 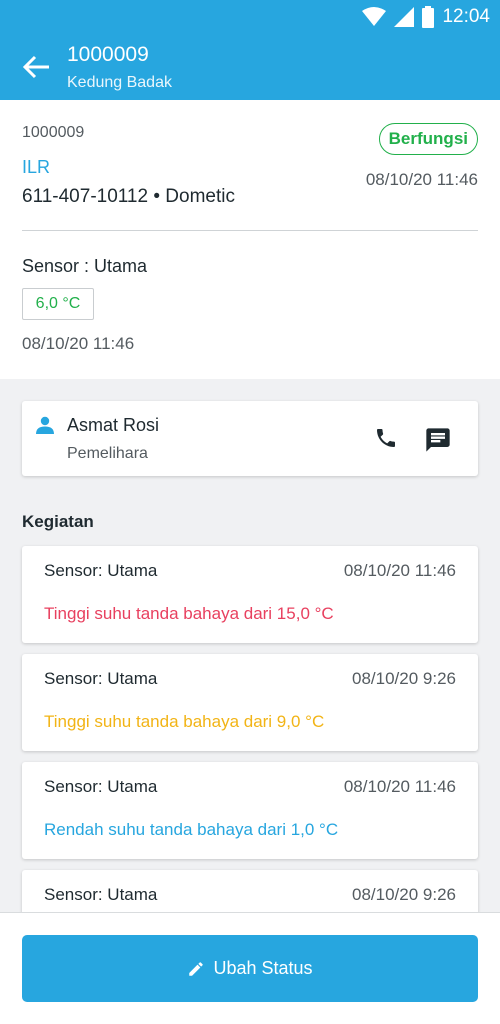 I want to click on change-status-button: Ubah Status, so click(x=250, y=968).